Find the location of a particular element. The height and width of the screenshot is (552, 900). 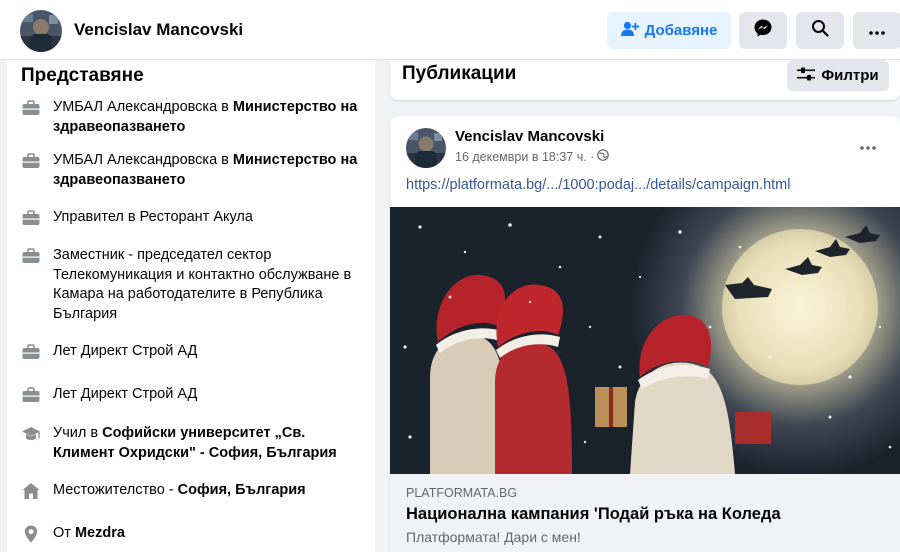

intro-item-hometown: От Mezdra is located at coordinates (193, 534).